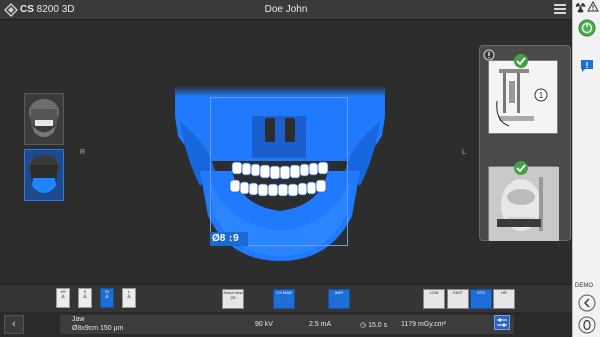 The width and height of the screenshot is (600, 337). Describe the element at coordinates (523, 97) in the screenshot. I see `head-holder-diagram: 1` at that location.